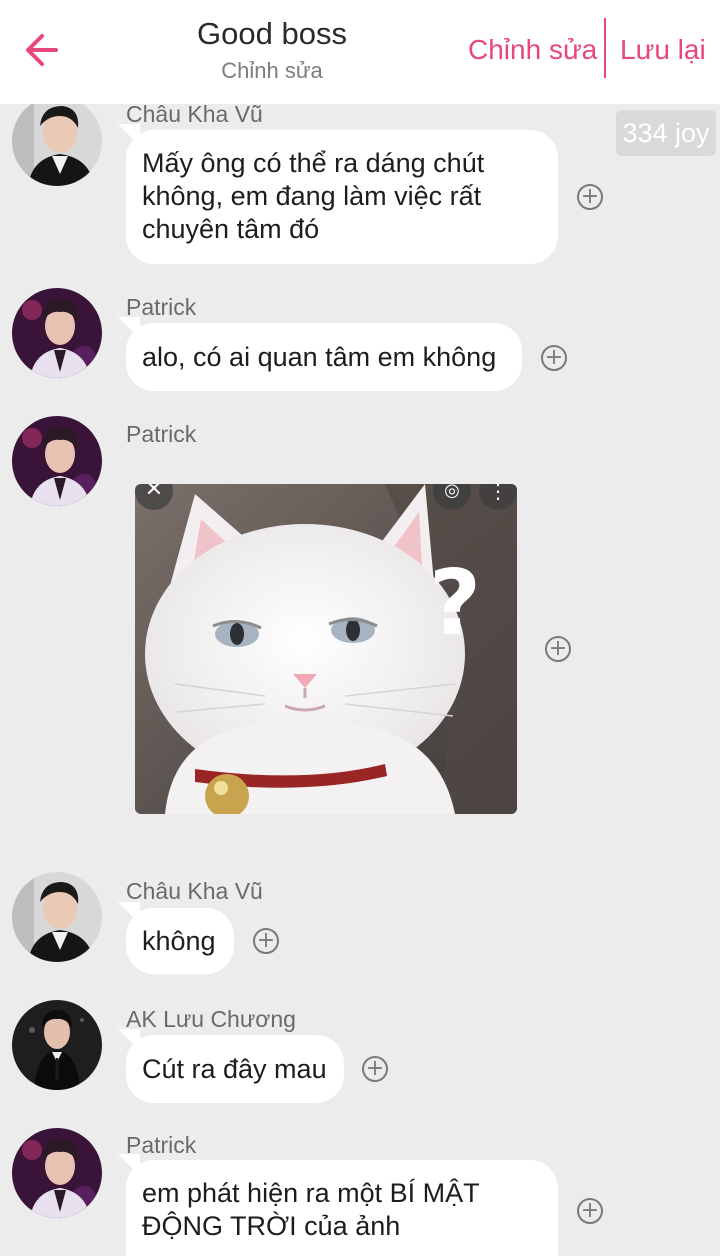 Image resolution: width=720 pixels, height=1256 pixels. I want to click on cat-meme-image: ?, so click(326, 649).